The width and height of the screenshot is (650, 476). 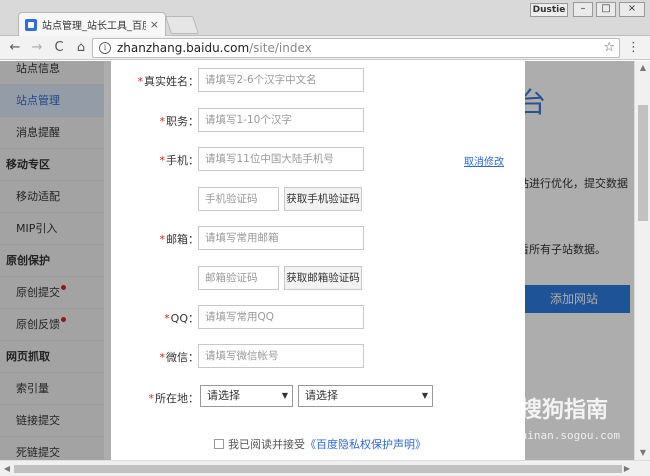 What do you see at coordinates (154, 24) in the screenshot?
I see `tab-close-icon: ×` at bounding box center [154, 24].